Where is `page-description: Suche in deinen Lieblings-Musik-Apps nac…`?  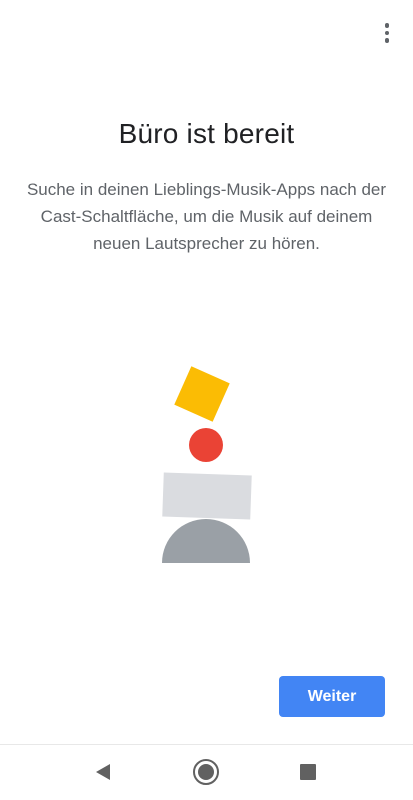
page-description: Suche in deinen Lieblings-Musik-Apps nac… is located at coordinates (206, 216).